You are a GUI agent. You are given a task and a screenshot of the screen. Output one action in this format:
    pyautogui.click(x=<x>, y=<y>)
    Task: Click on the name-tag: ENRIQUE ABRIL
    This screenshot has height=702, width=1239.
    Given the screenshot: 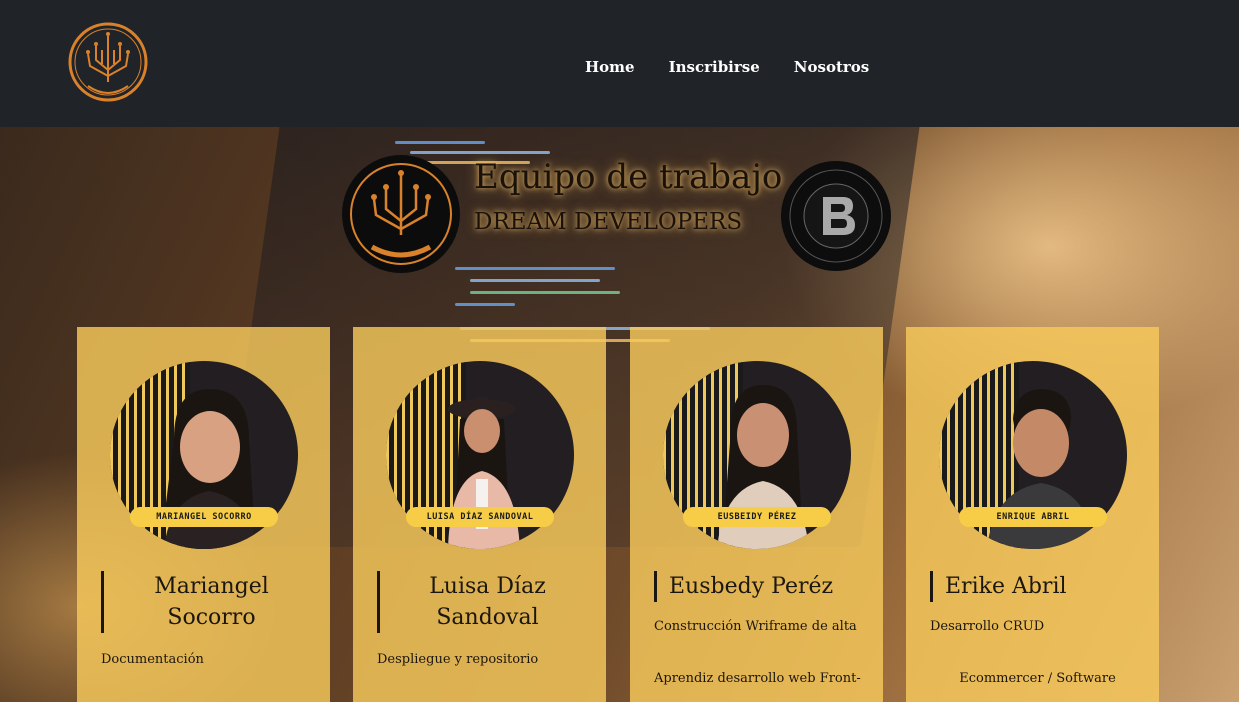 What is the action you would take?
    pyautogui.click(x=1033, y=517)
    